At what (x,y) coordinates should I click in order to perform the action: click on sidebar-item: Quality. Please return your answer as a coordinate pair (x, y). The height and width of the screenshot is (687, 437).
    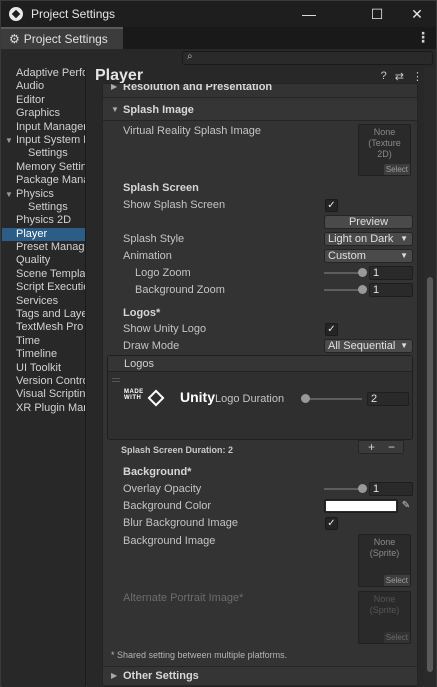
    Looking at the image, I should click on (43, 260).